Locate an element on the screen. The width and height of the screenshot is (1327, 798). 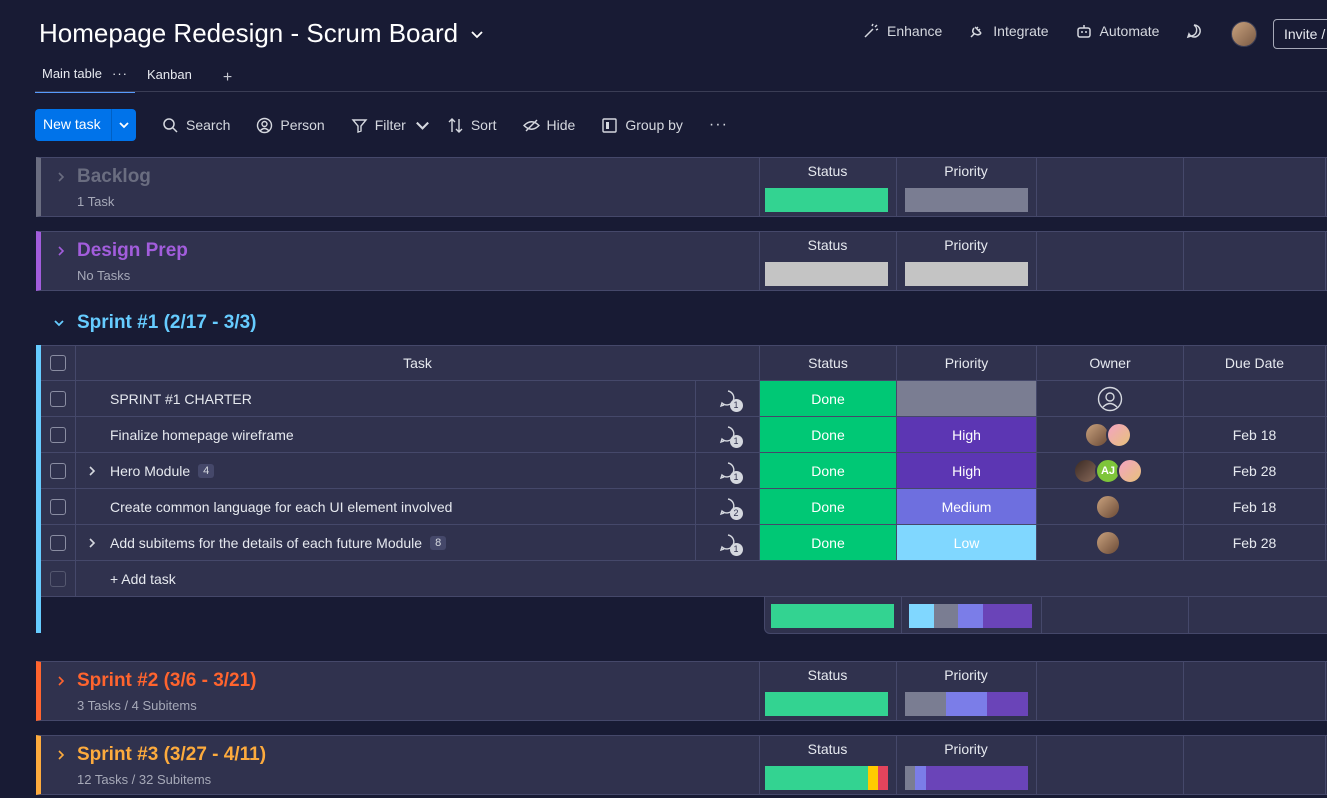
search-icon is located at coordinates (170, 125).